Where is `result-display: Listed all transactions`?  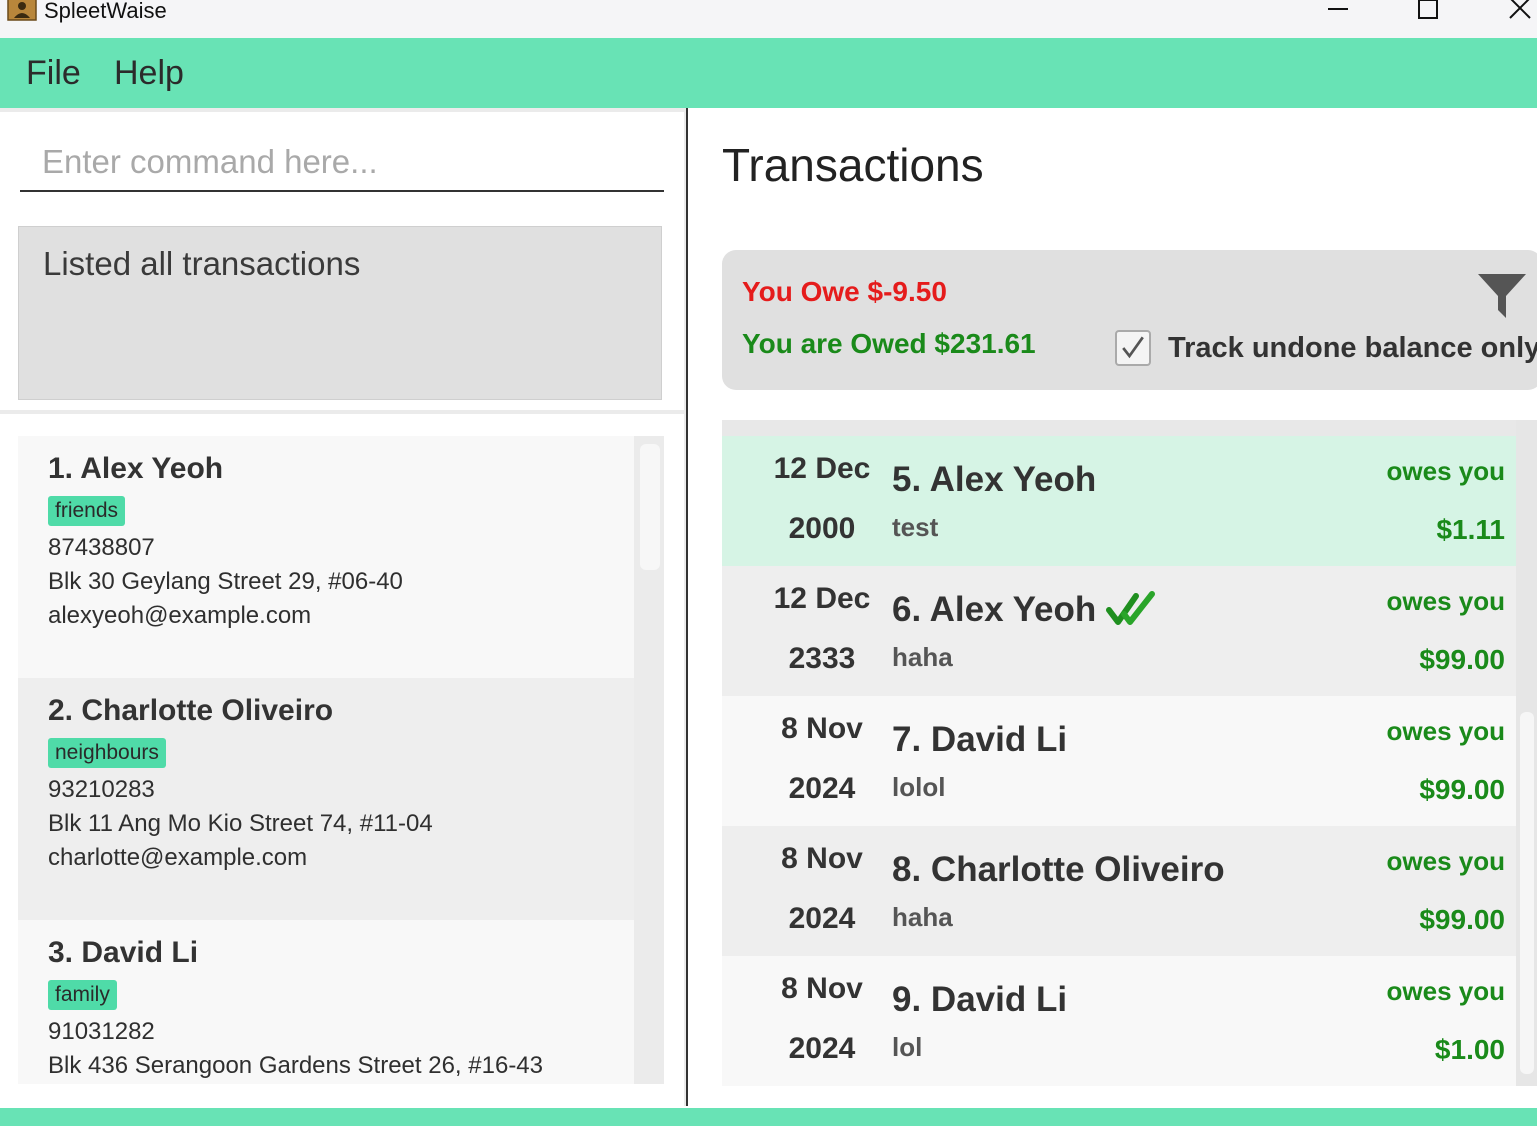 result-display: Listed all transactions is located at coordinates (340, 313).